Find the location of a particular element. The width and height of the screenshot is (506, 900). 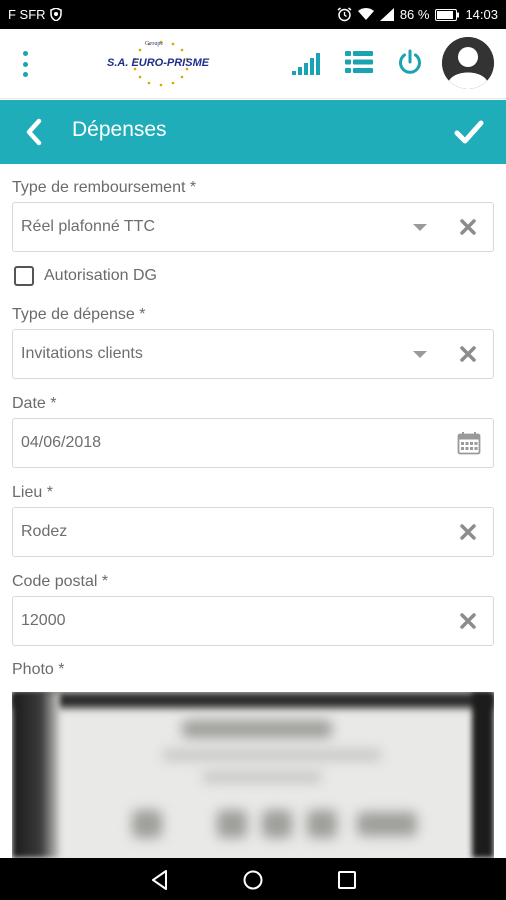

power-icon is located at coordinates (410, 62).